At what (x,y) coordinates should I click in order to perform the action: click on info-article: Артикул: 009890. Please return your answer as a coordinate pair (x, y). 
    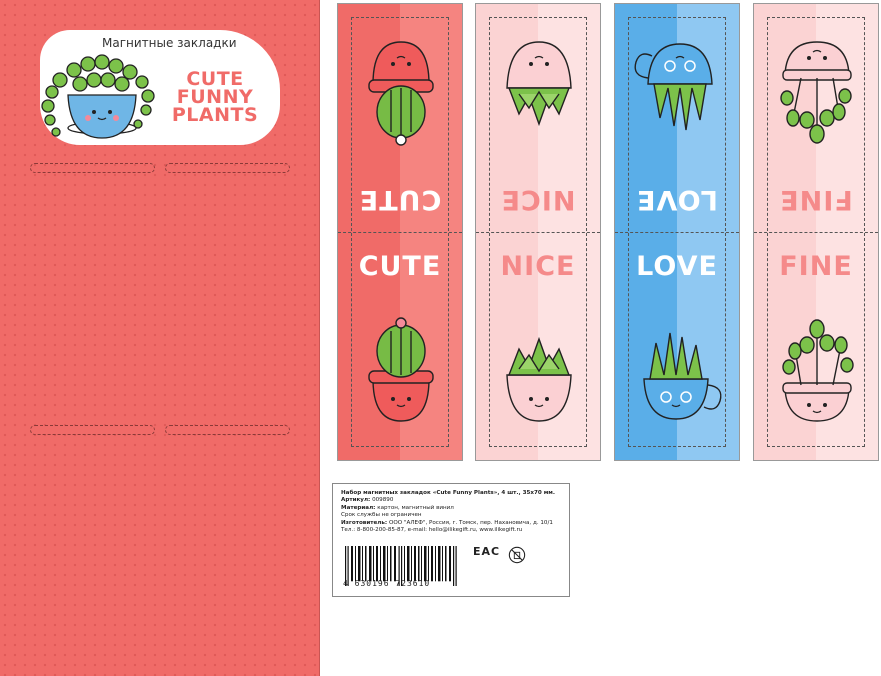
    Looking at the image, I should click on (367, 500).